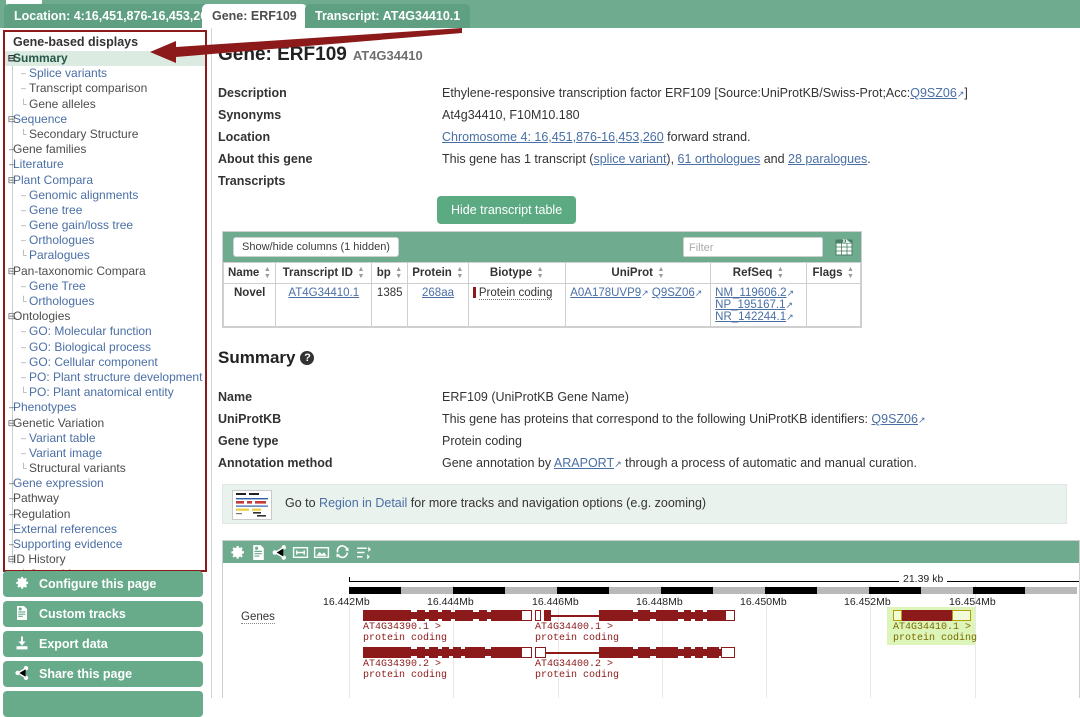 This screenshot has height=717, width=1080. What do you see at coordinates (553, 137) in the screenshot?
I see `location-link: Chromosome 4: 16,451,876-16,453,260` at bounding box center [553, 137].